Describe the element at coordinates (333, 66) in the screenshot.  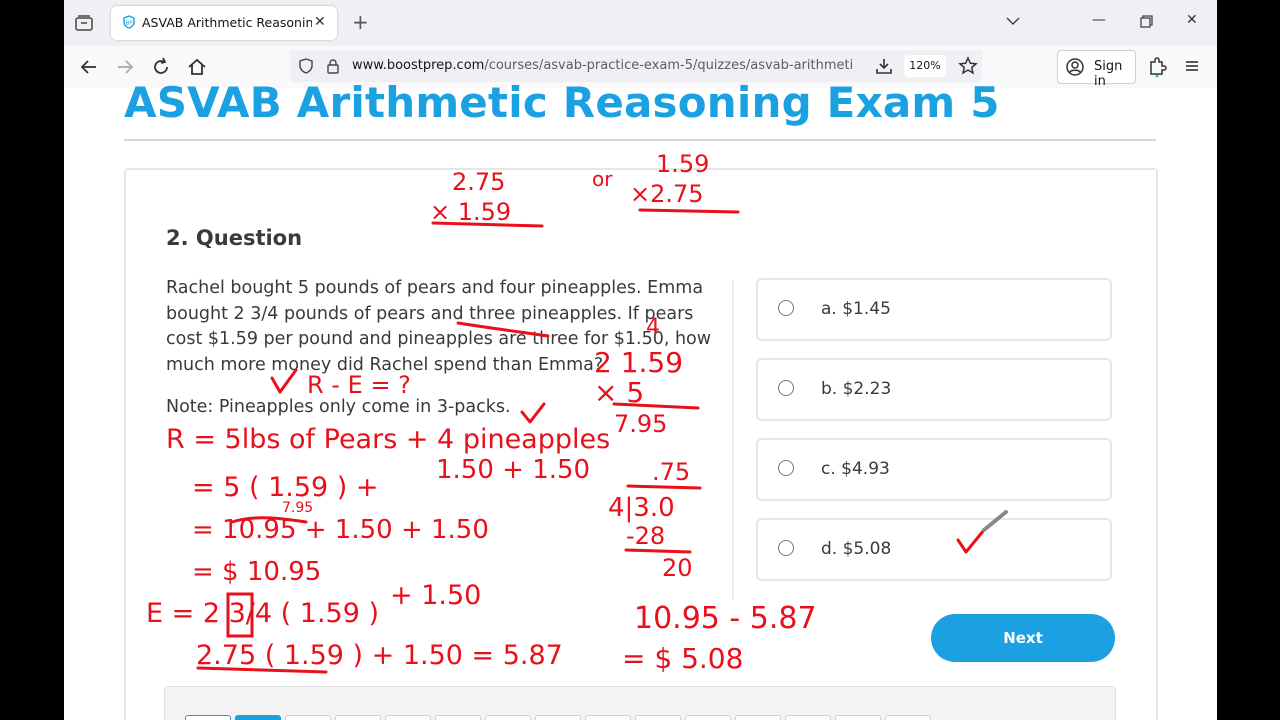
I see `lock-icon` at that location.